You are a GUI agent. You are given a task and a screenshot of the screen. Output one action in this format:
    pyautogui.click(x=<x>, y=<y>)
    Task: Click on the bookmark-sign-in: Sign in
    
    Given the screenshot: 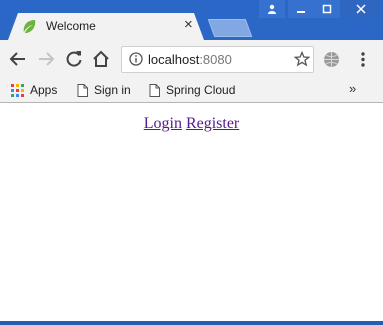 What is the action you would take?
    pyautogui.click(x=104, y=90)
    